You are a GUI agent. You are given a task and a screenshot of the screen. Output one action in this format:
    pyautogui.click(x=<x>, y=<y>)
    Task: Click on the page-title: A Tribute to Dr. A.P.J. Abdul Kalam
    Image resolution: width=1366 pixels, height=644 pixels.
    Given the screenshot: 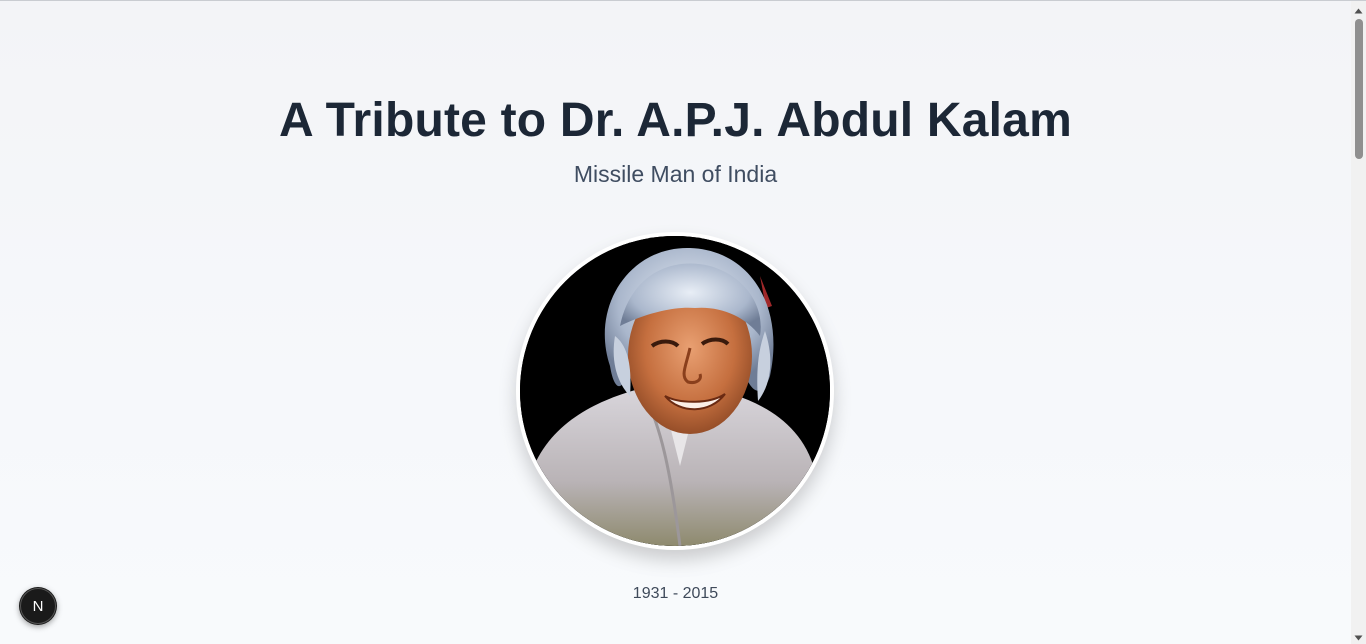 What is the action you would take?
    pyautogui.click(x=675, y=120)
    